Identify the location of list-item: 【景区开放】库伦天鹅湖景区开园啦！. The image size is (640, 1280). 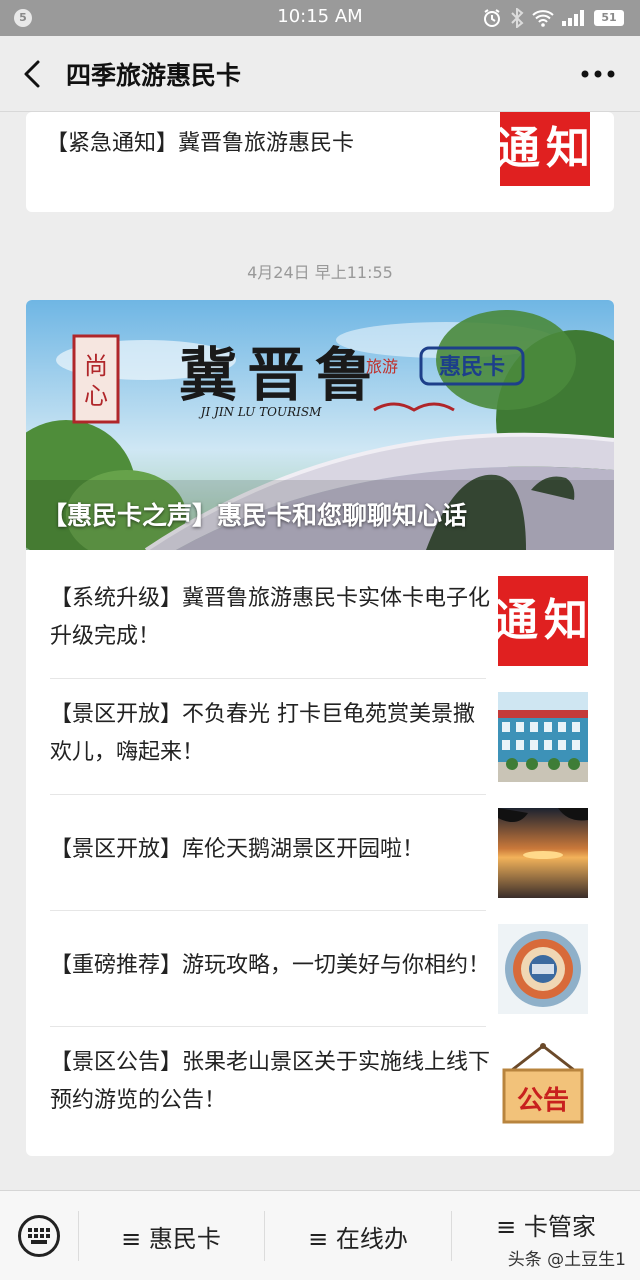
(332, 850).